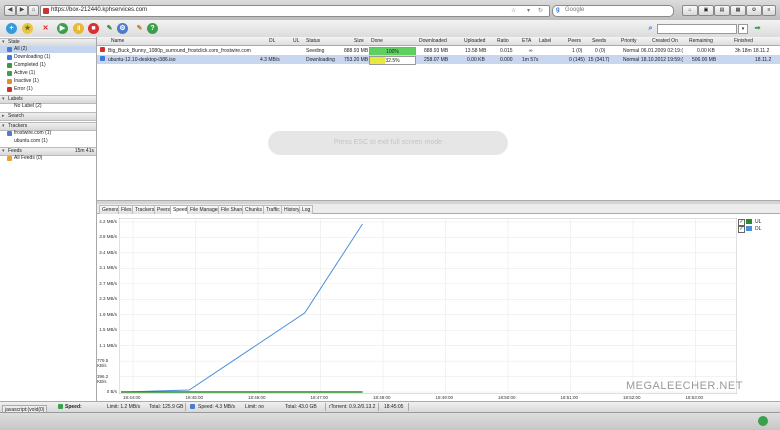 The image size is (780, 430). Describe the element at coordinates (513, 10) in the screenshot. I see `bookmark-star-icon: ☆` at that location.